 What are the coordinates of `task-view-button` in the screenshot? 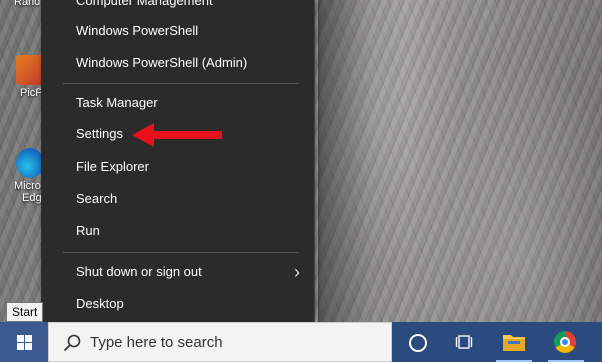 It's located at (464, 342).